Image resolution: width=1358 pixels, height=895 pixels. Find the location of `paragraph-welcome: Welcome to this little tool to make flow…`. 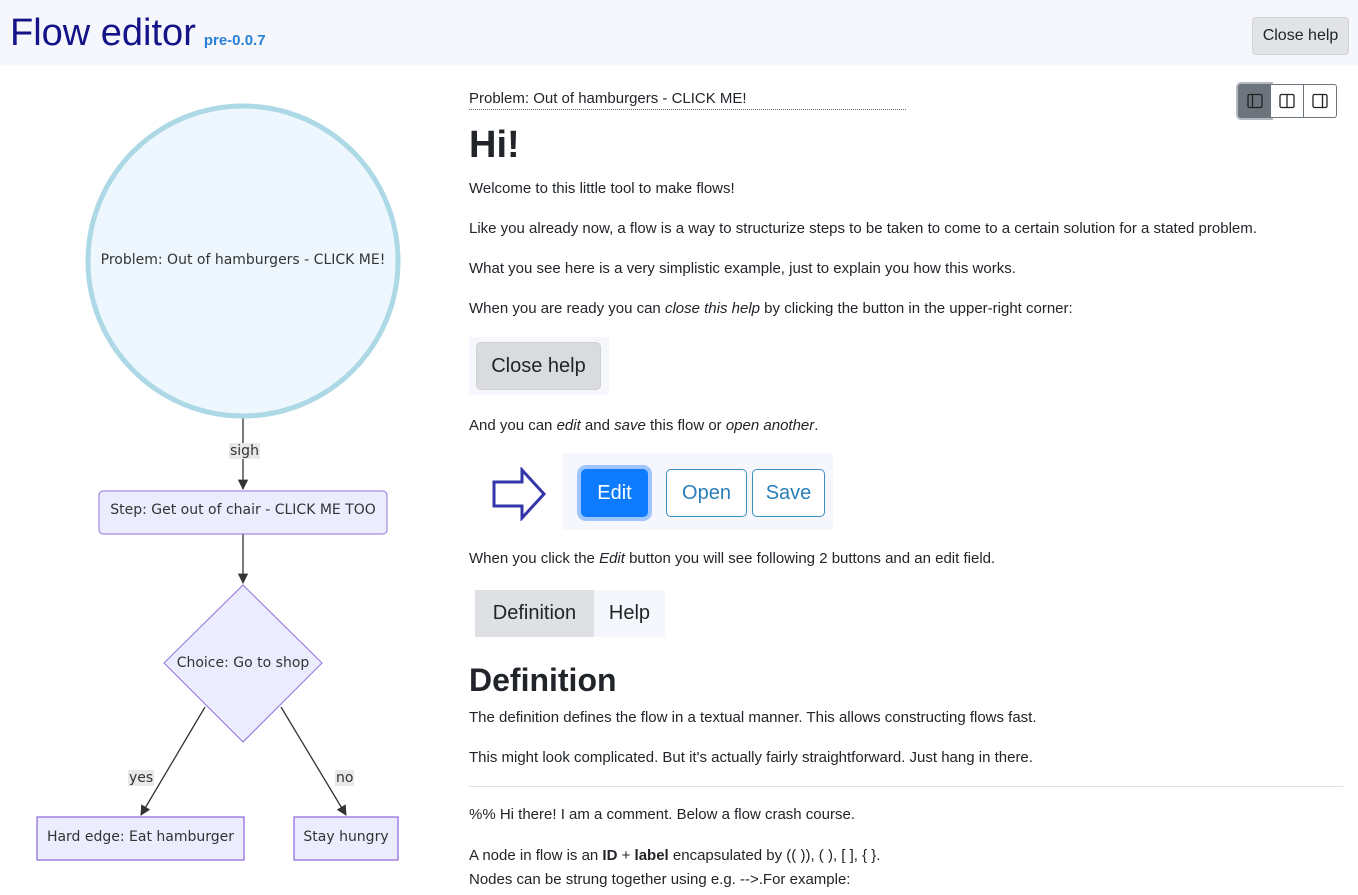

paragraph-welcome: Welcome to this little tool to make flow… is located at coordinates (602, 188).